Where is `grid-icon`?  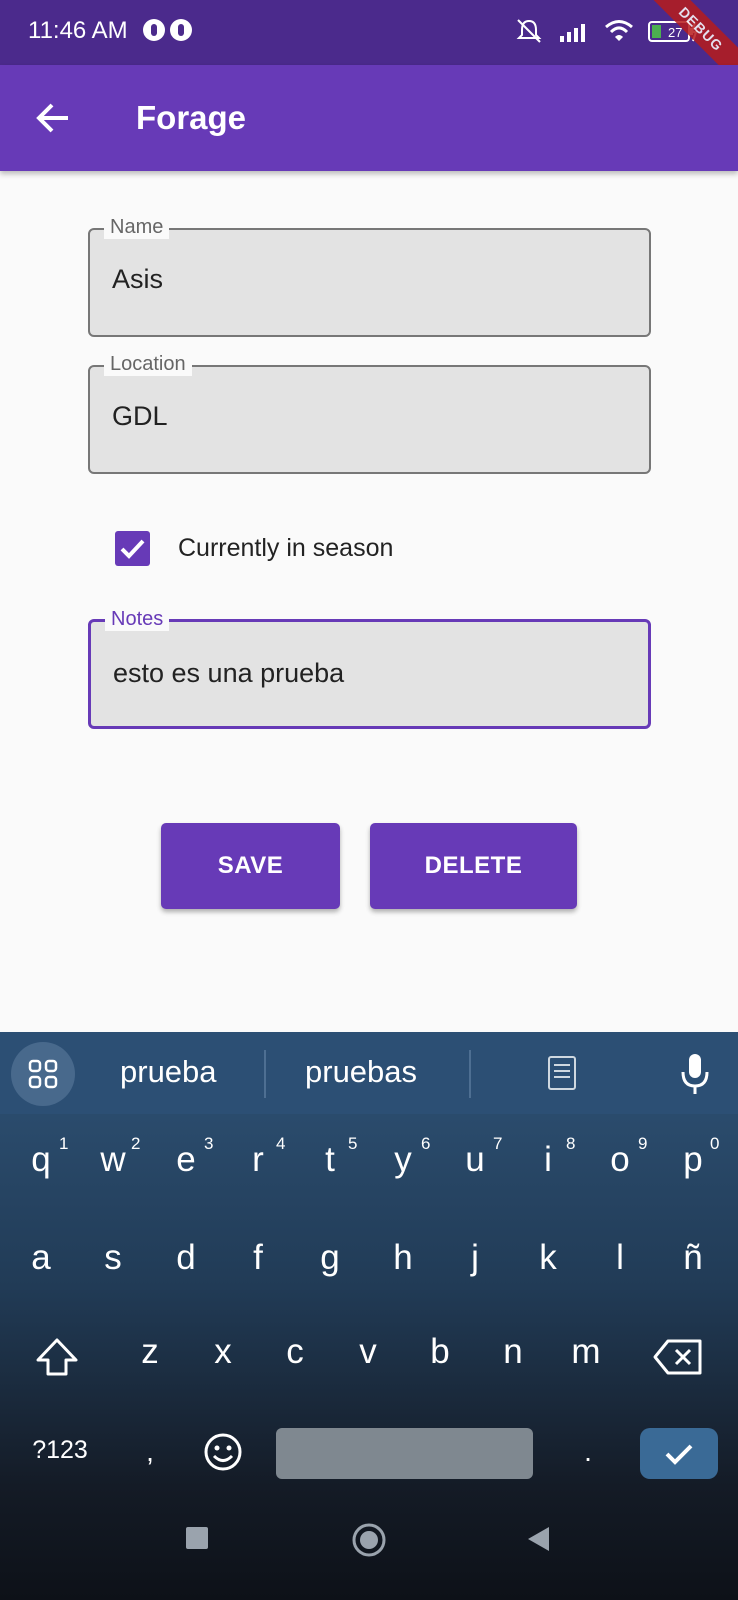
grid-icon is located at coordinates (43, 1074).